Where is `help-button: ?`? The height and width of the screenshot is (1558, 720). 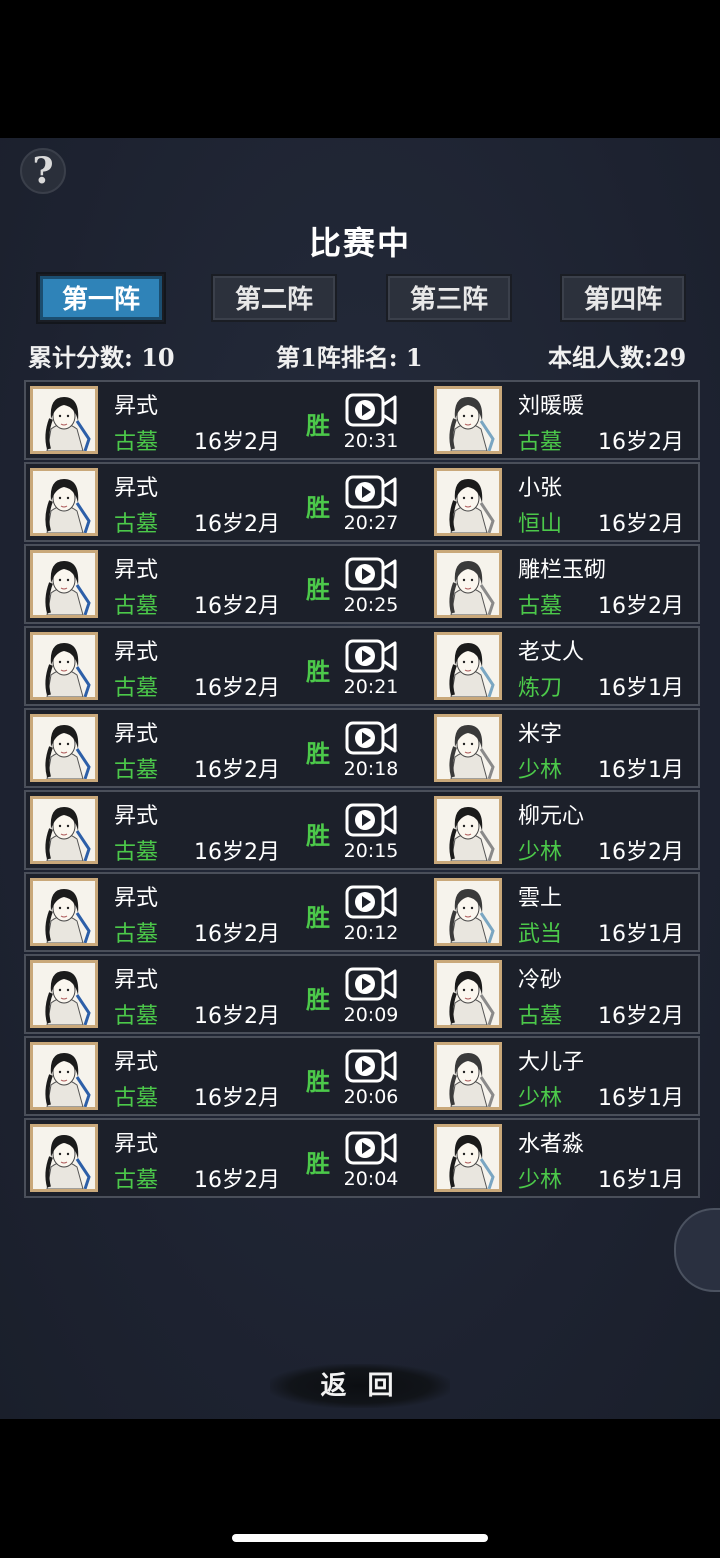 help-button: ? is located at coordinates (43, 171).